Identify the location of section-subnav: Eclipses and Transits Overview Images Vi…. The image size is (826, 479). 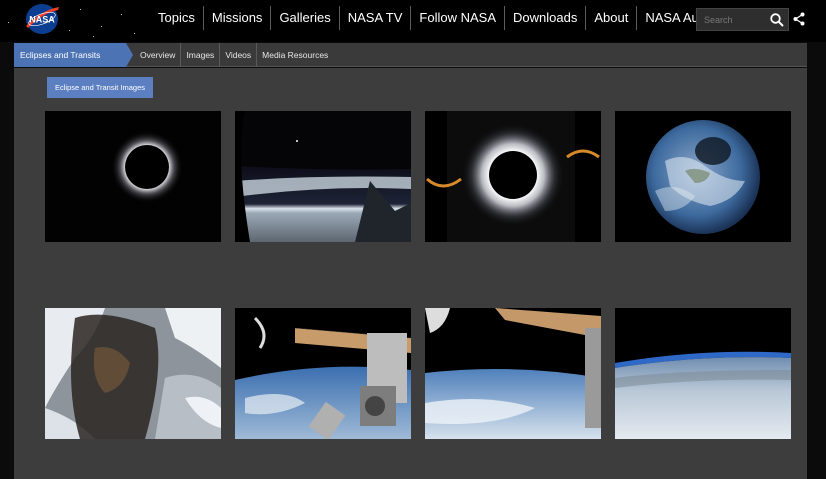
(410, 55).